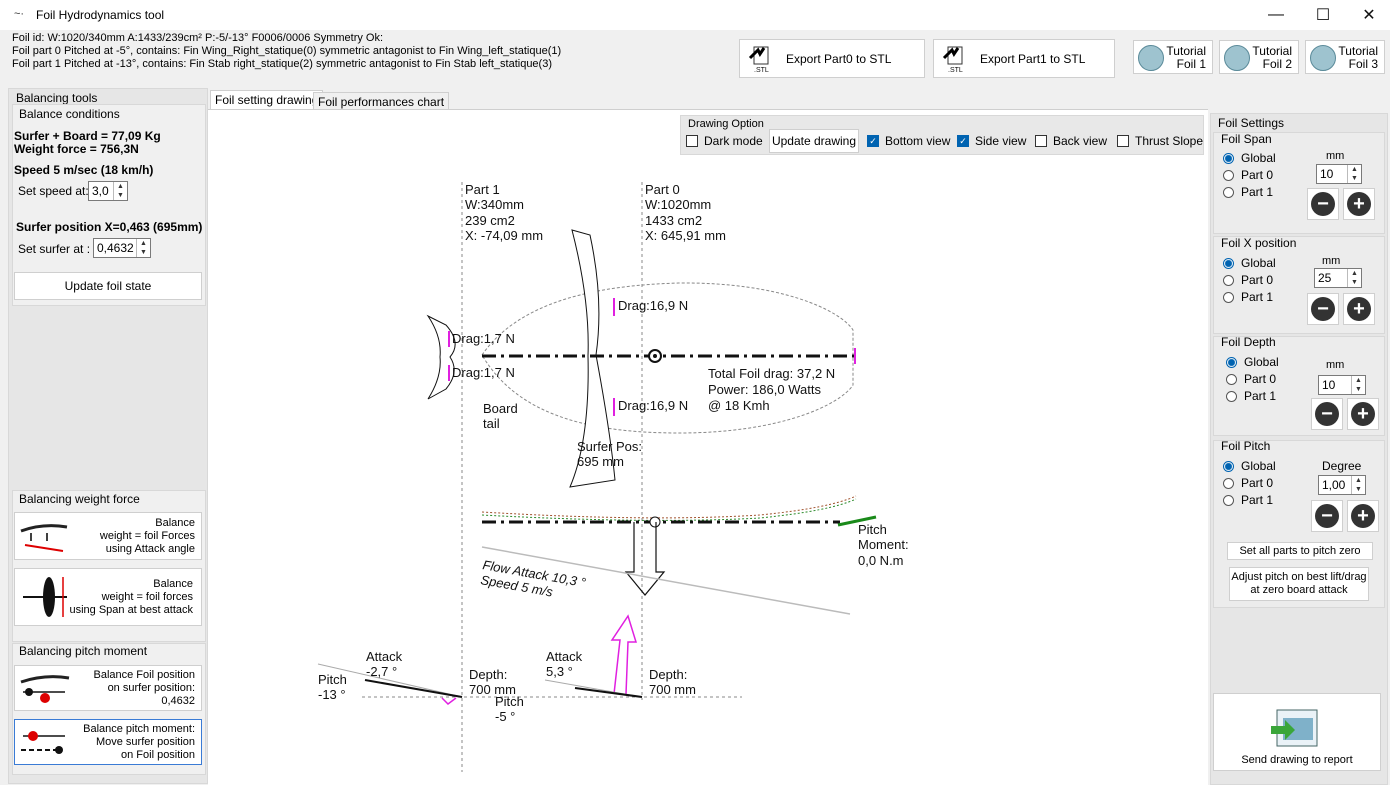 The height and width of the screenshot is (785, 1390). What do you see at coordinates (669, 507) in the screenshot?
I see `board-side-profile` at bounding box center [669, 507].